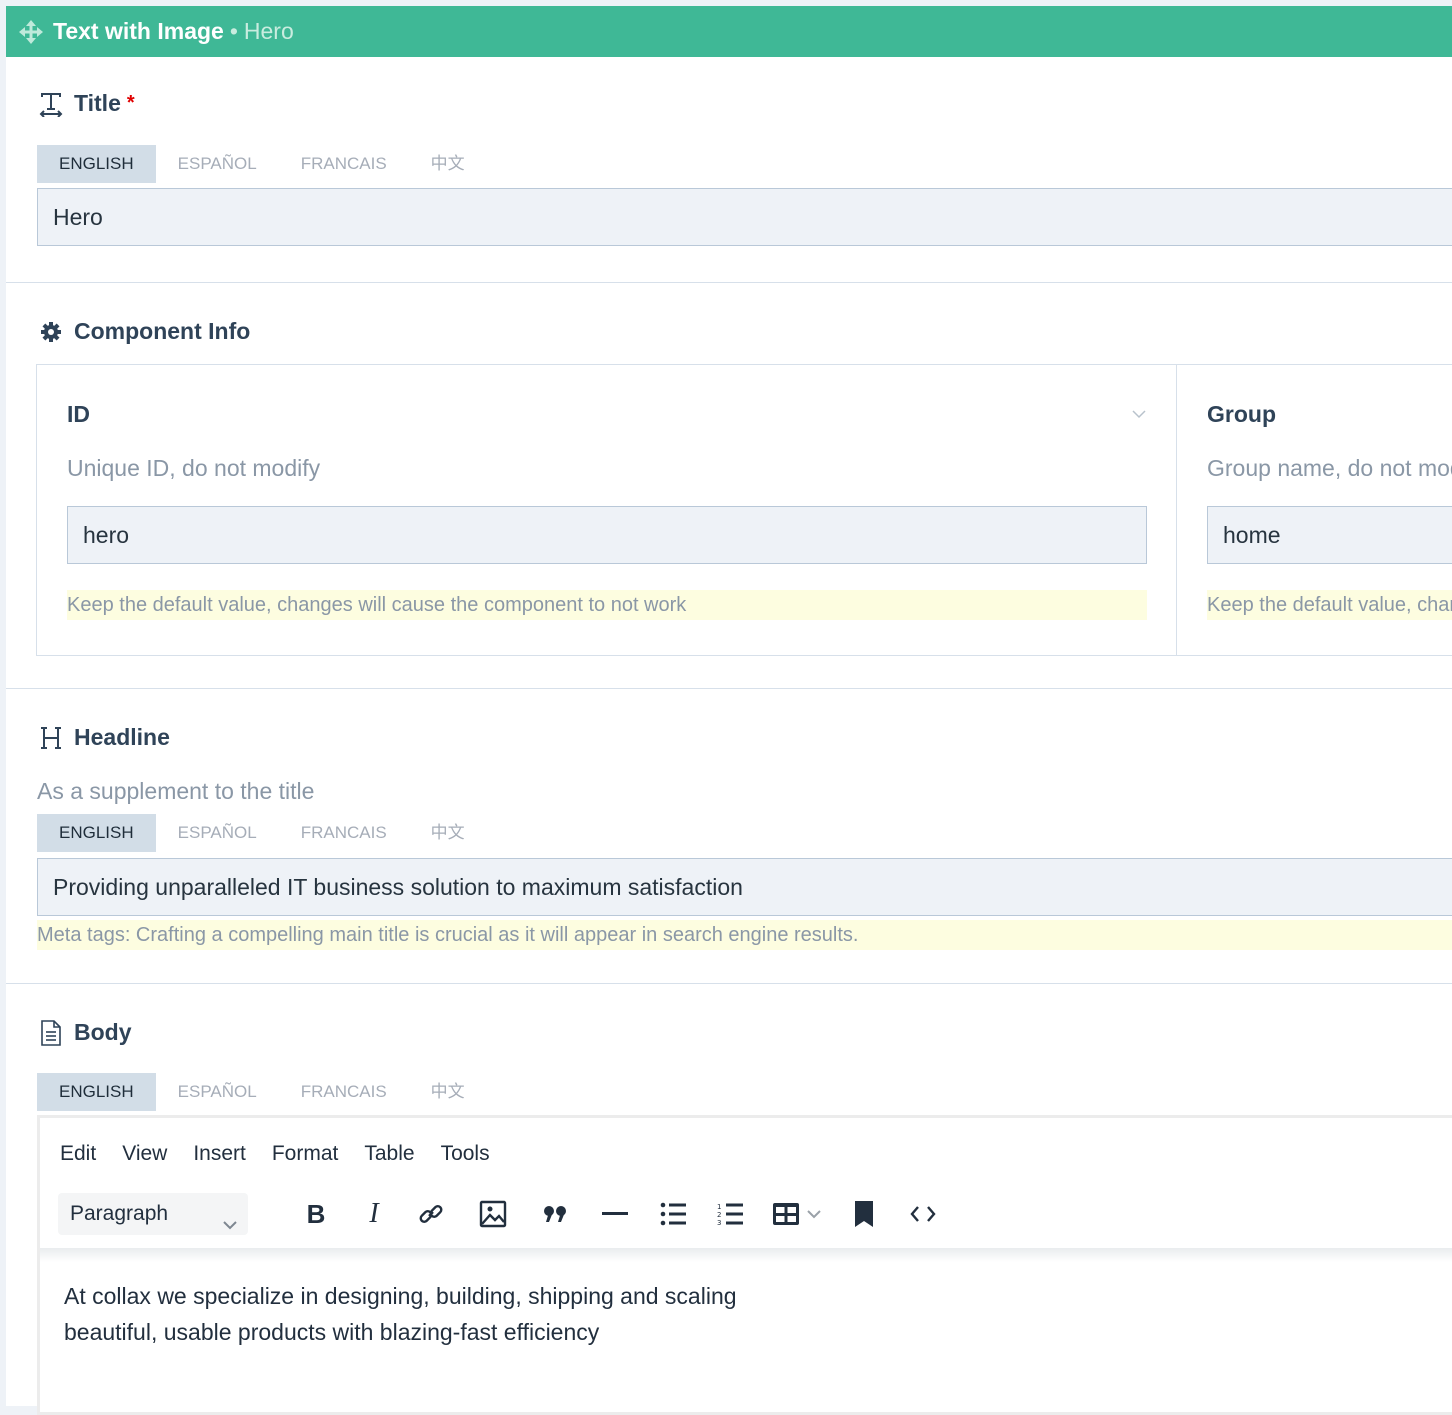 The width and height of the screenshot is (1452, 1415). What do you see at coordinates (162, 331) in the screenshot?
I see `component-info-label-text: Component Info` at bounding box center [162, 331].